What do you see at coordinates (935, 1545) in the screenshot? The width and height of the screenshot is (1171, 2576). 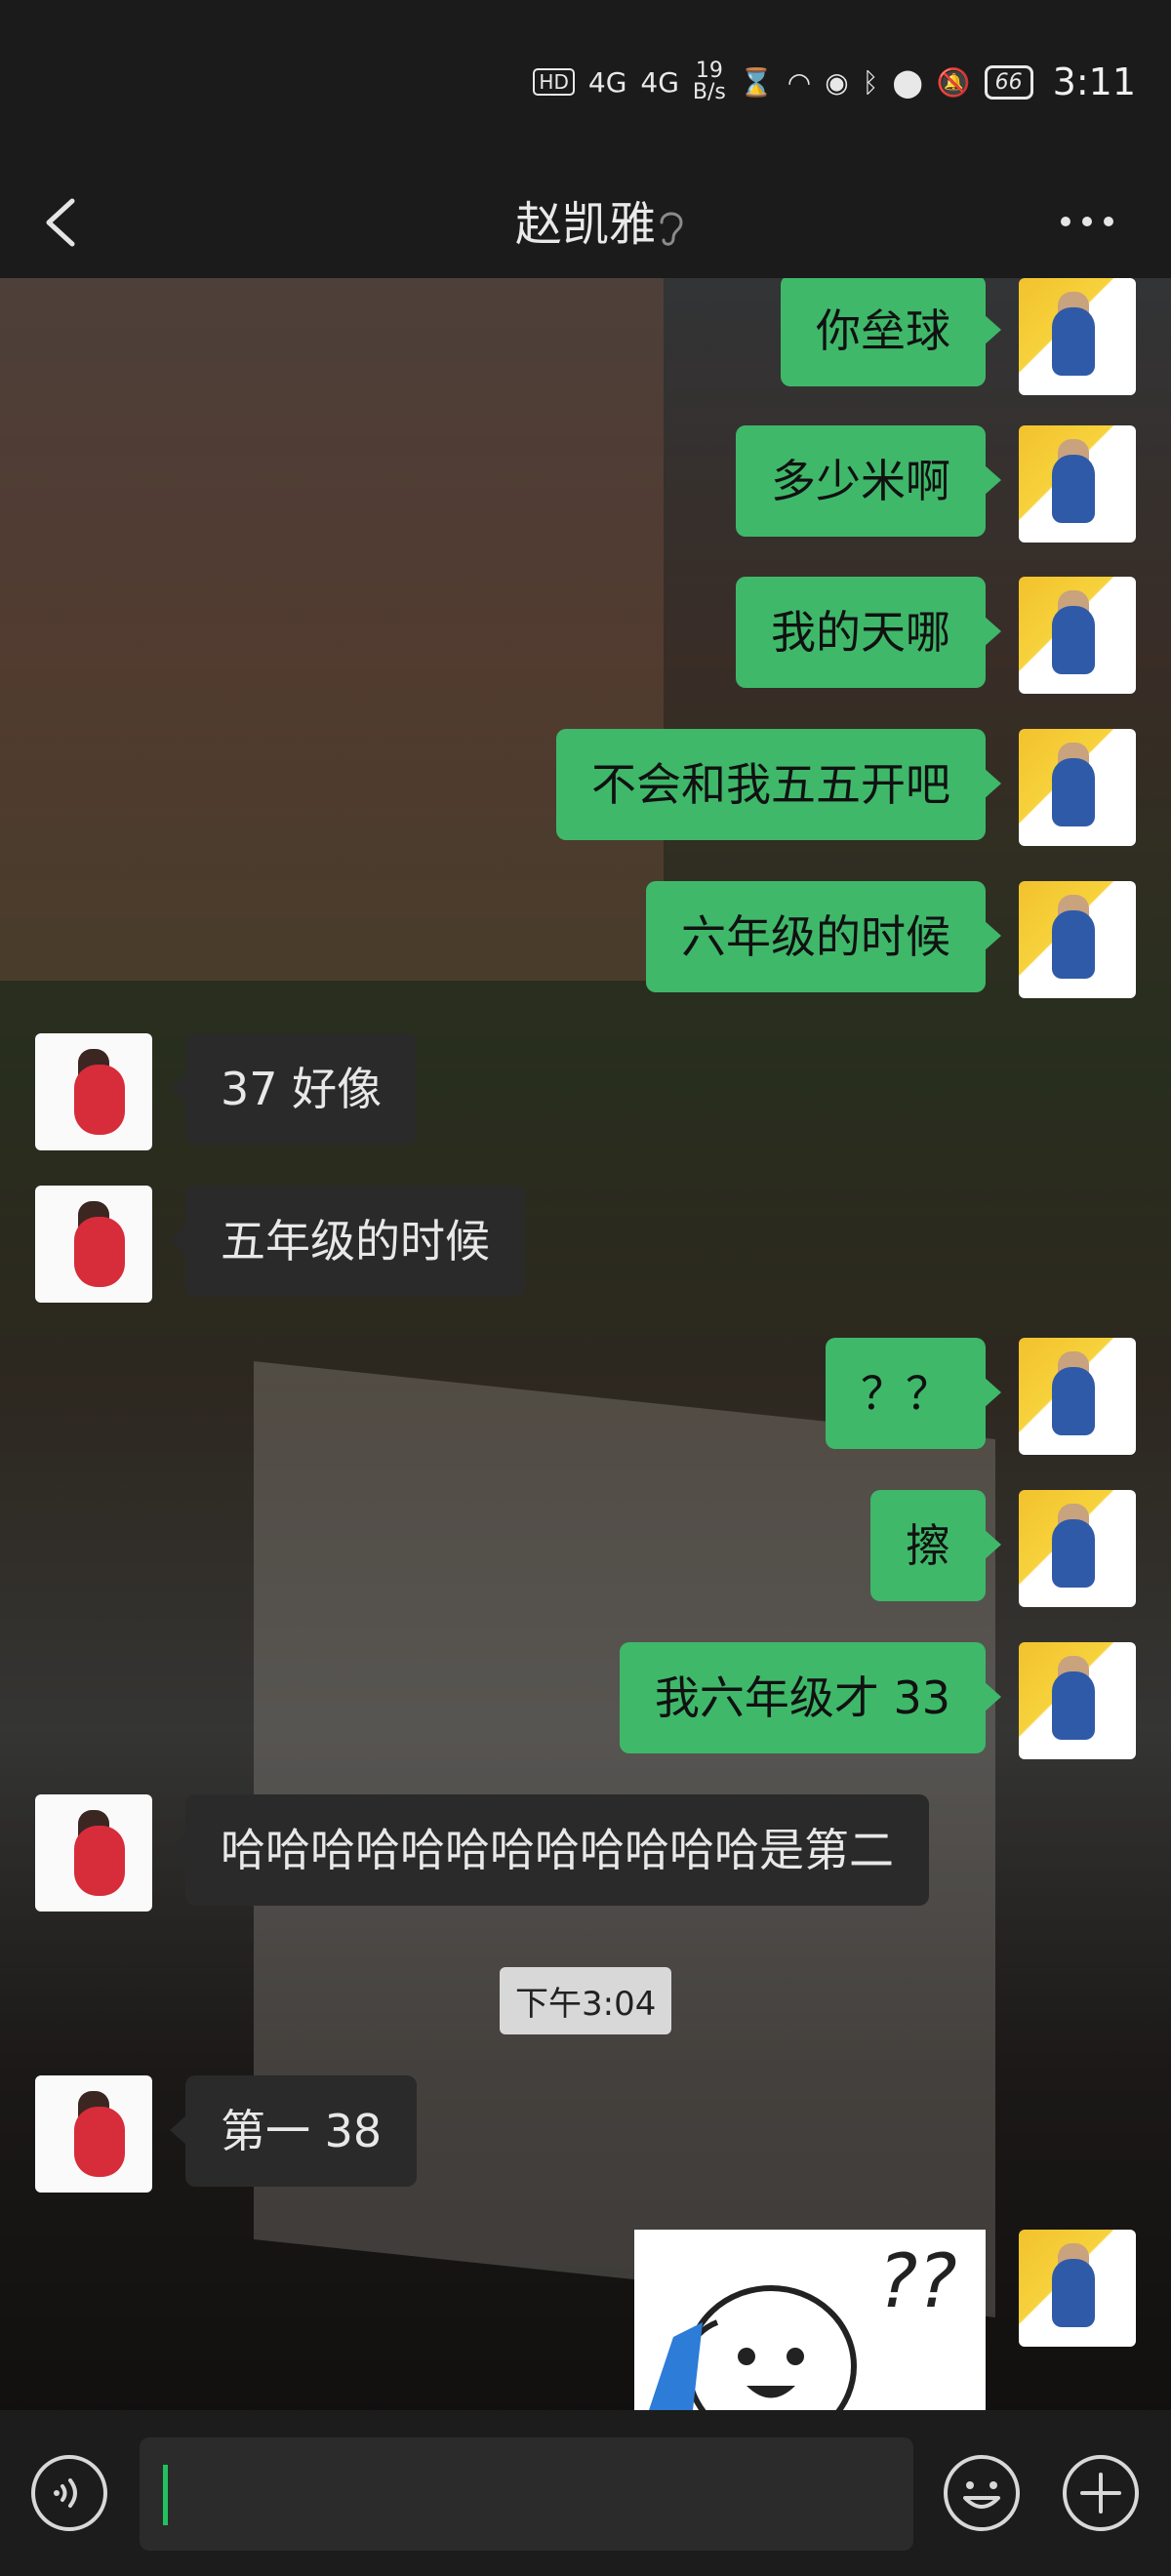 I see `message-bubble-self: 擦` at bounding box center [935, 1545].